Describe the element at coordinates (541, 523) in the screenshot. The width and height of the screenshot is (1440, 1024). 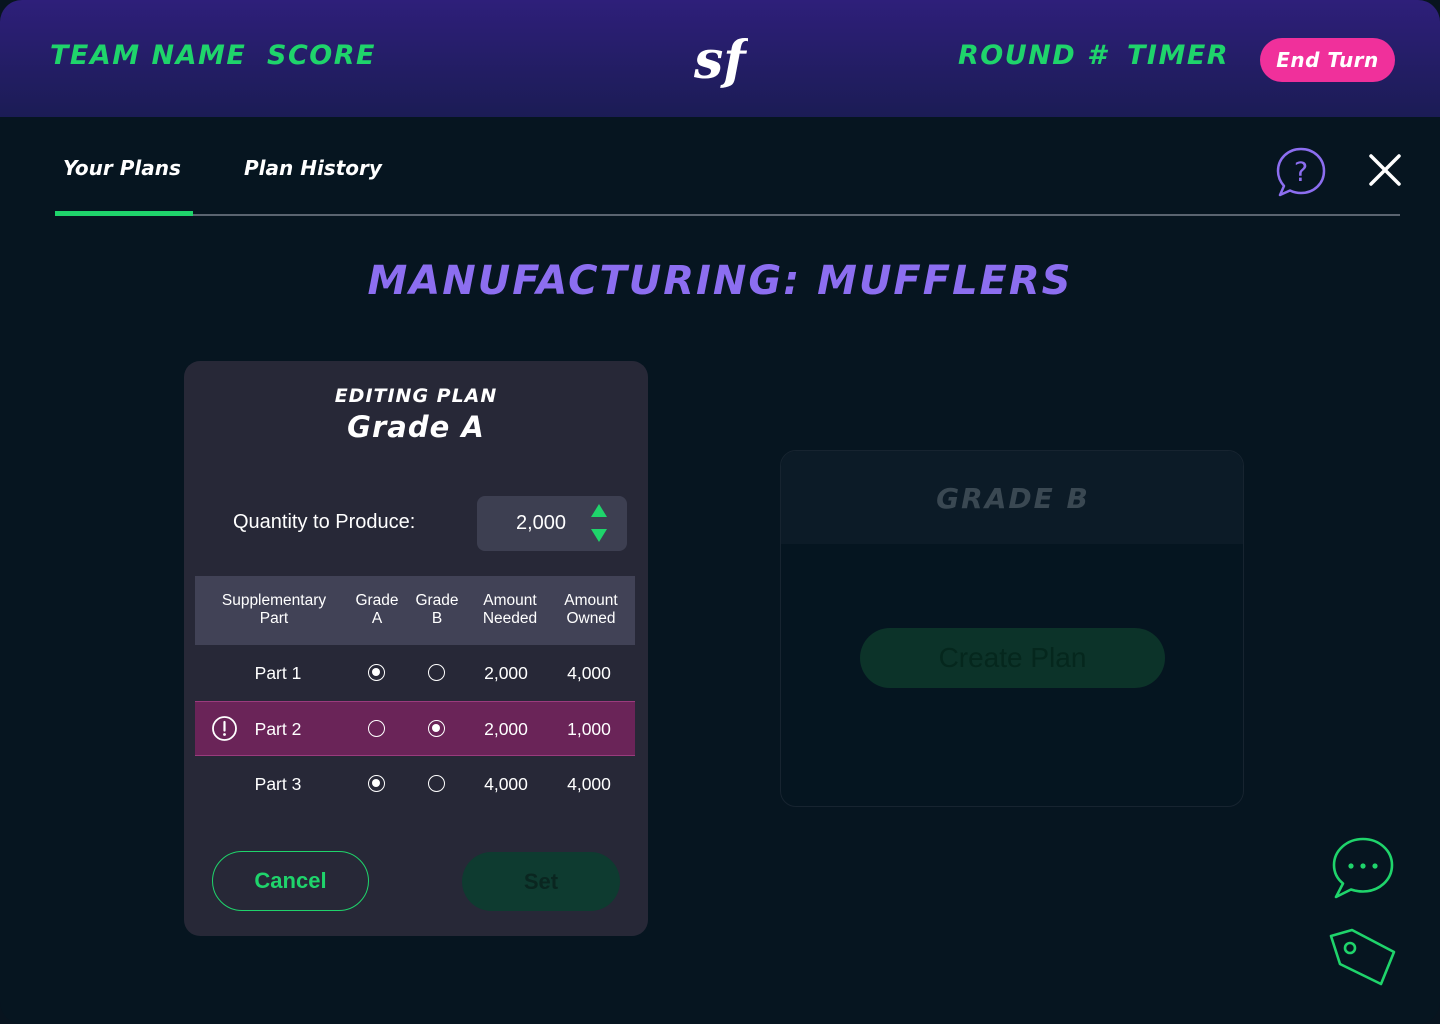
I see `quantity-value: 2,000` at that location.